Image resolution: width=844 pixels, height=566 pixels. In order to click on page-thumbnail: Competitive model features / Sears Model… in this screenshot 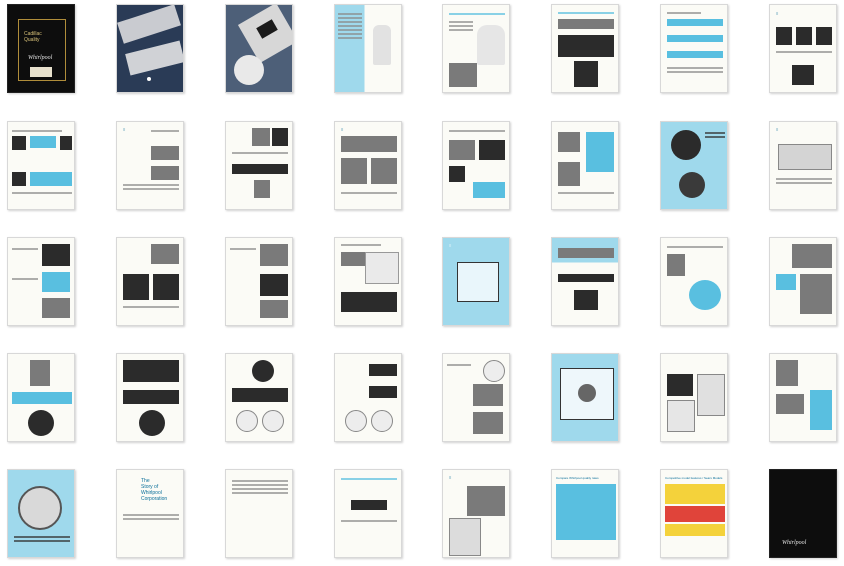, I will do `click(694, 513)`.